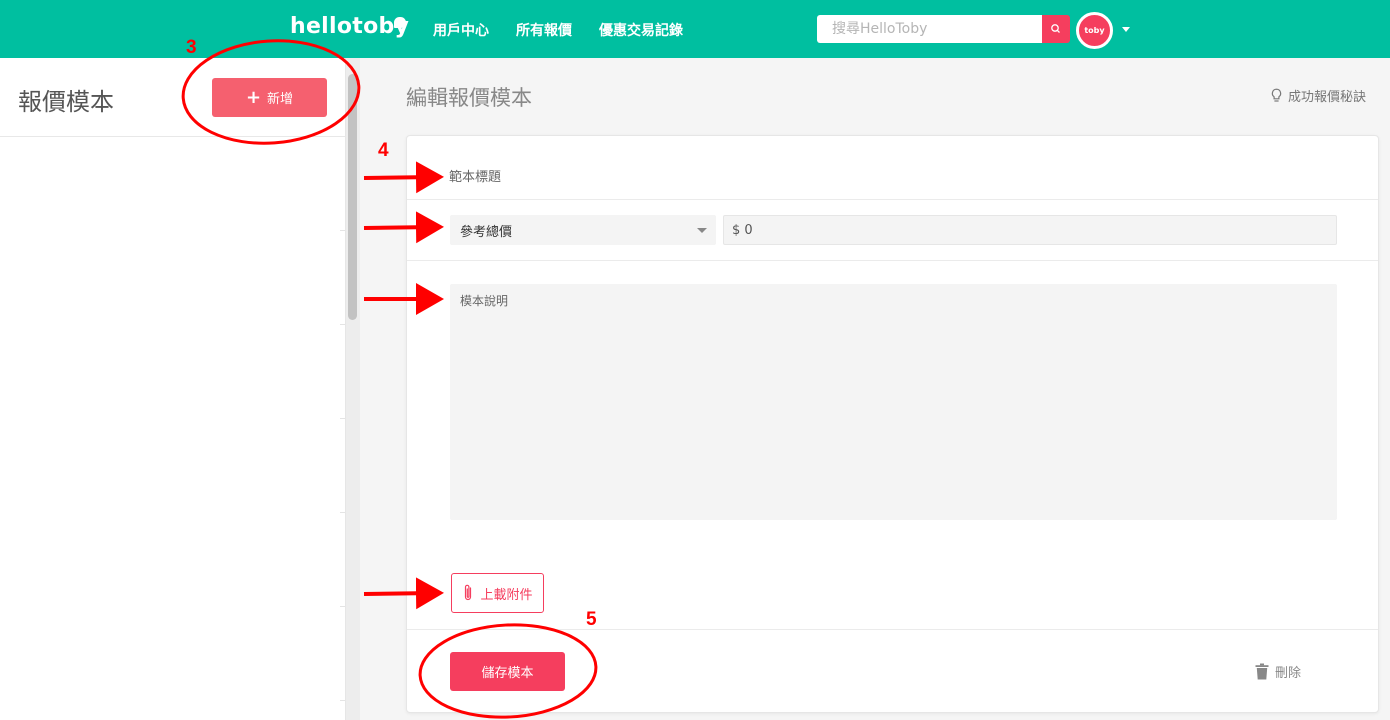 Image resolution: width=1390 pixels, height=720 pixels. What do you see at coordinates (1094, 30) in the screenshot?
I see `user-avatar: toby` at bounding box center [1094, 30].